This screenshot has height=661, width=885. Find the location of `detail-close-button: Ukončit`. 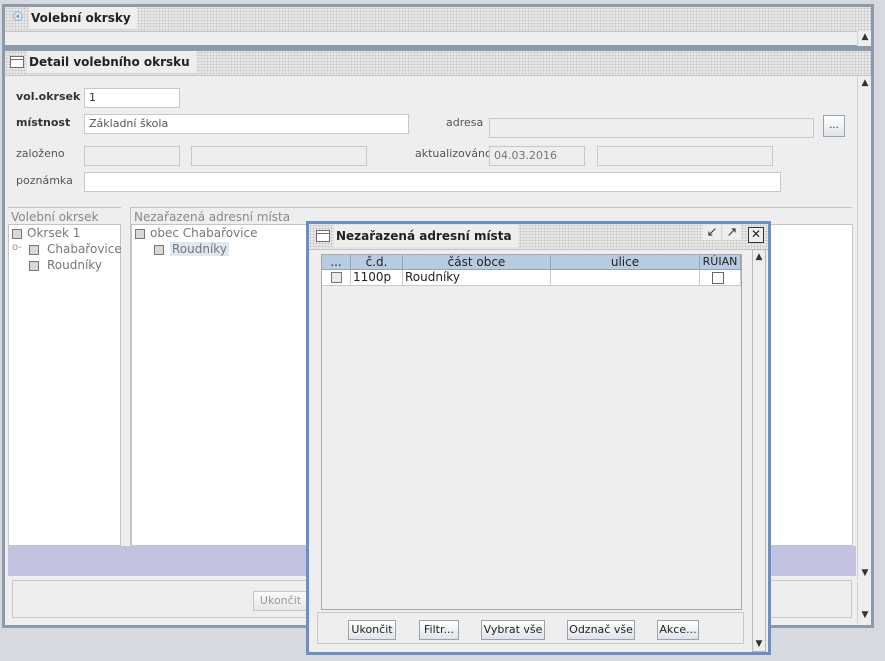

detail-close-button: Ukončit is located at coordinates (280, 601).